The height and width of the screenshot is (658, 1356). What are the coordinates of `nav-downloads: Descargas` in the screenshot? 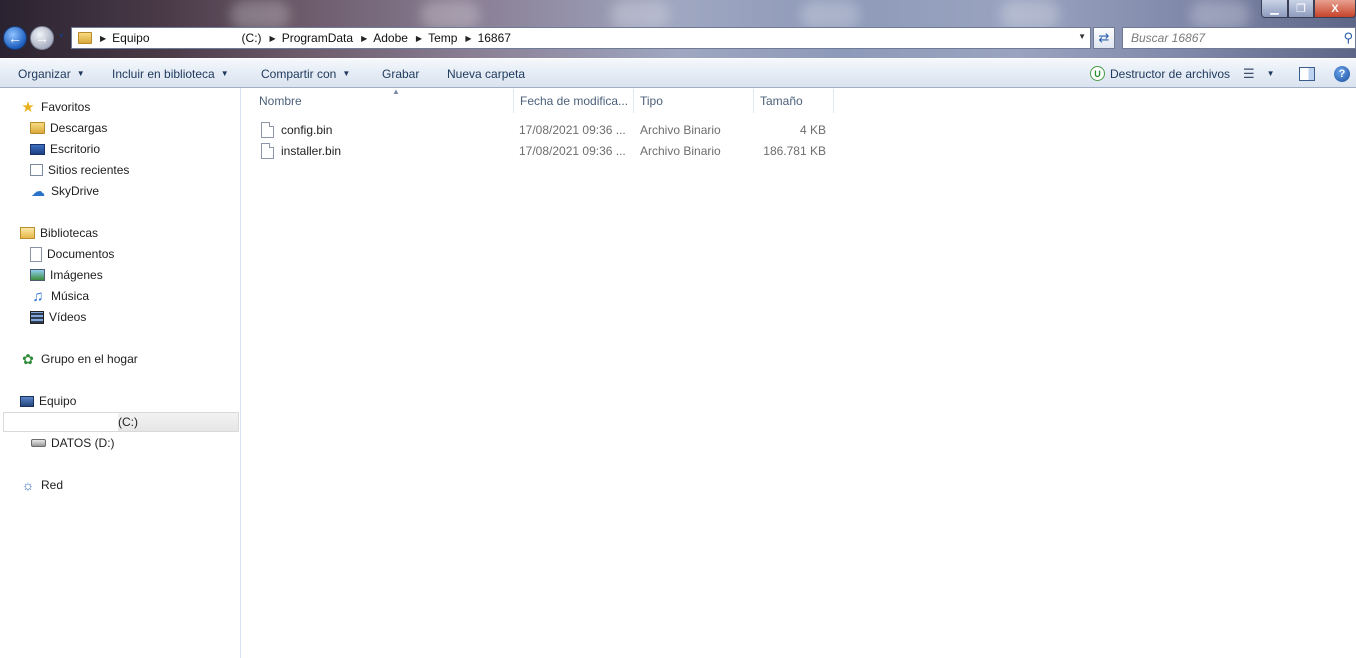 It's located at (68, 128).